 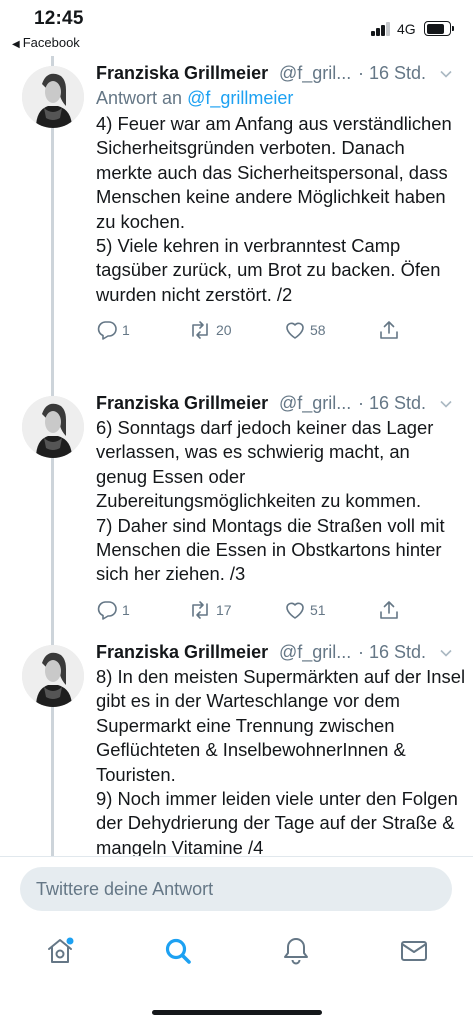 I want to click on tab-search, so click(x=178, y=951).